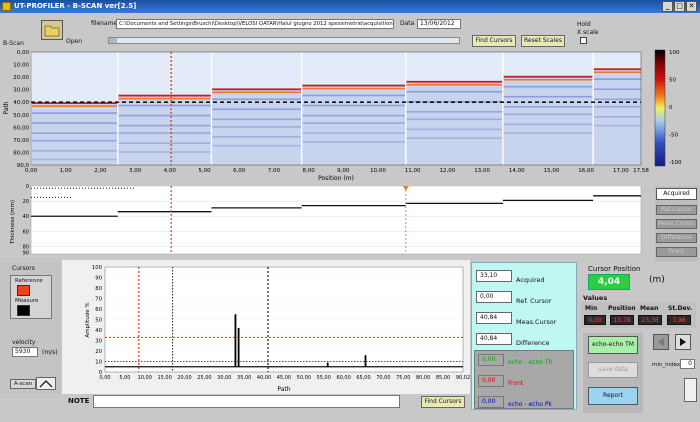 This screenshot has width=700, height=422. I want to click on bscan-x-tick: 17,00, so click(621, 171).